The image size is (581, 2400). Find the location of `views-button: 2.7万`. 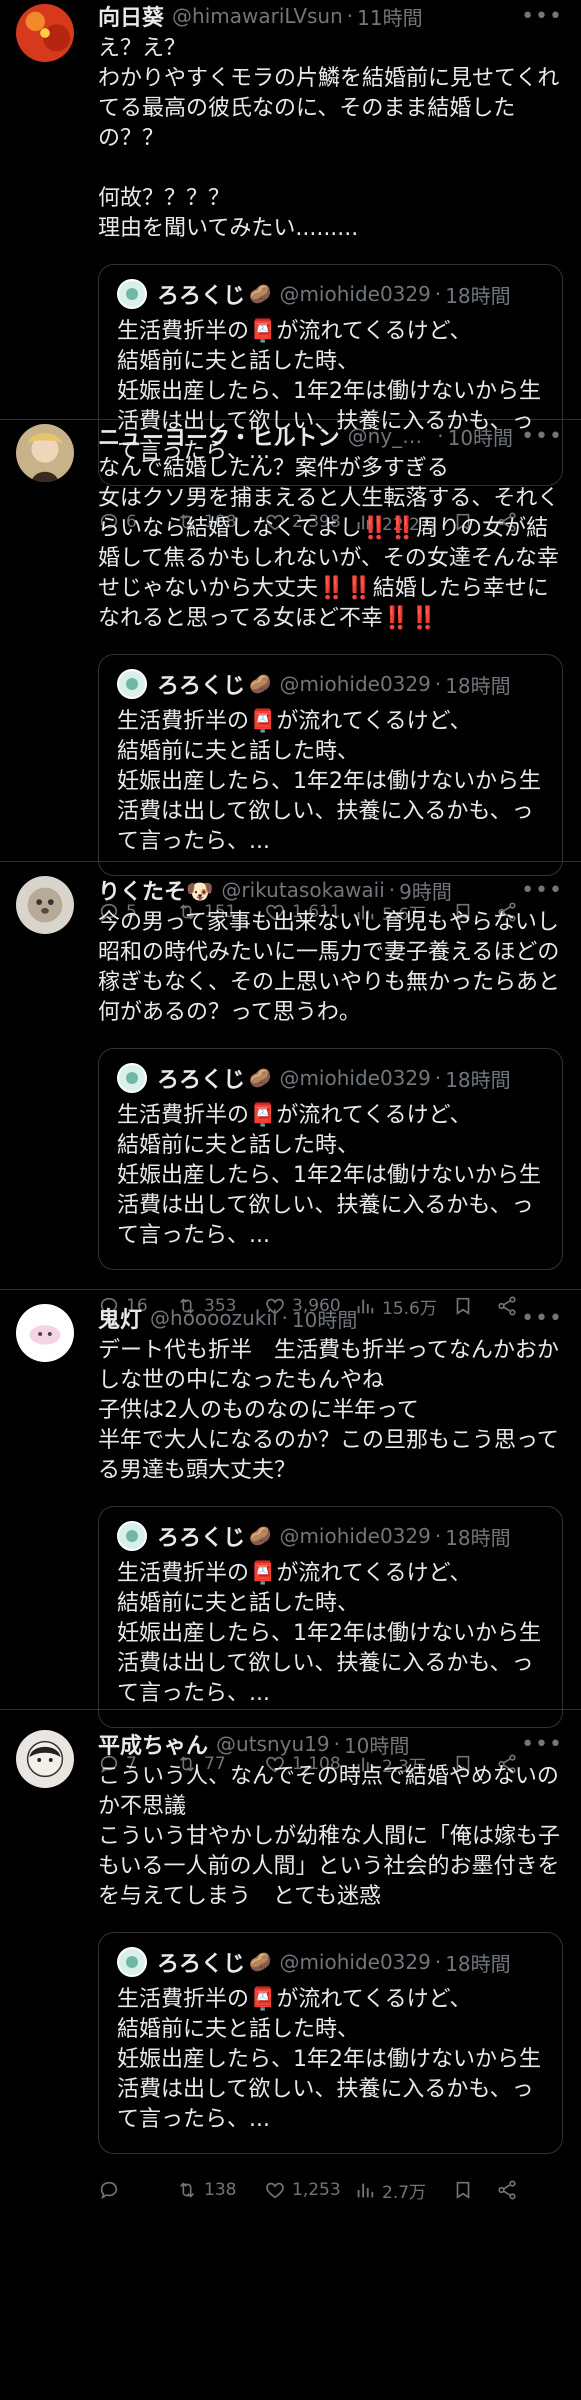

views-button: 2.7万 is located at coordinates (403, 2190).